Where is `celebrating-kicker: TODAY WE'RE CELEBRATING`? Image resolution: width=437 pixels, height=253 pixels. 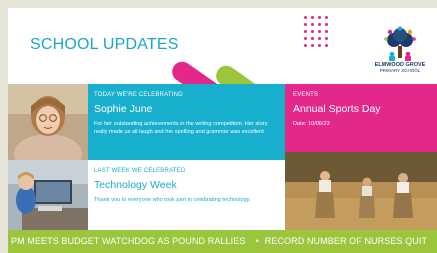 celebrating-kicker: TODAY WE'RE CELEBRATING is located at coordinates (138, 95).